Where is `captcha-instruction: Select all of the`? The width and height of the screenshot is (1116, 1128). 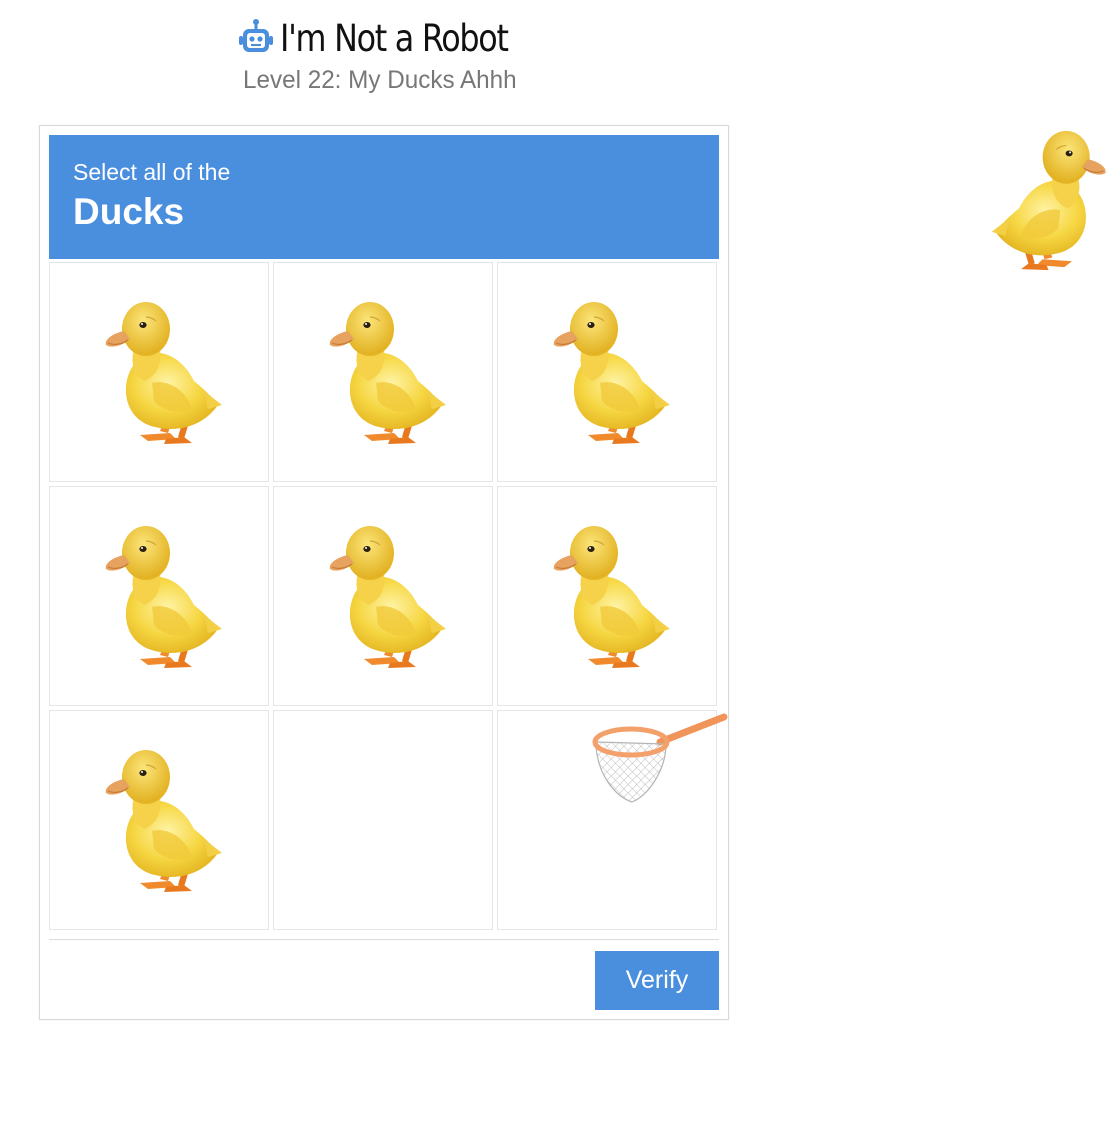 captcha-instruction: Select all of the is located at coordinates (152, 172).